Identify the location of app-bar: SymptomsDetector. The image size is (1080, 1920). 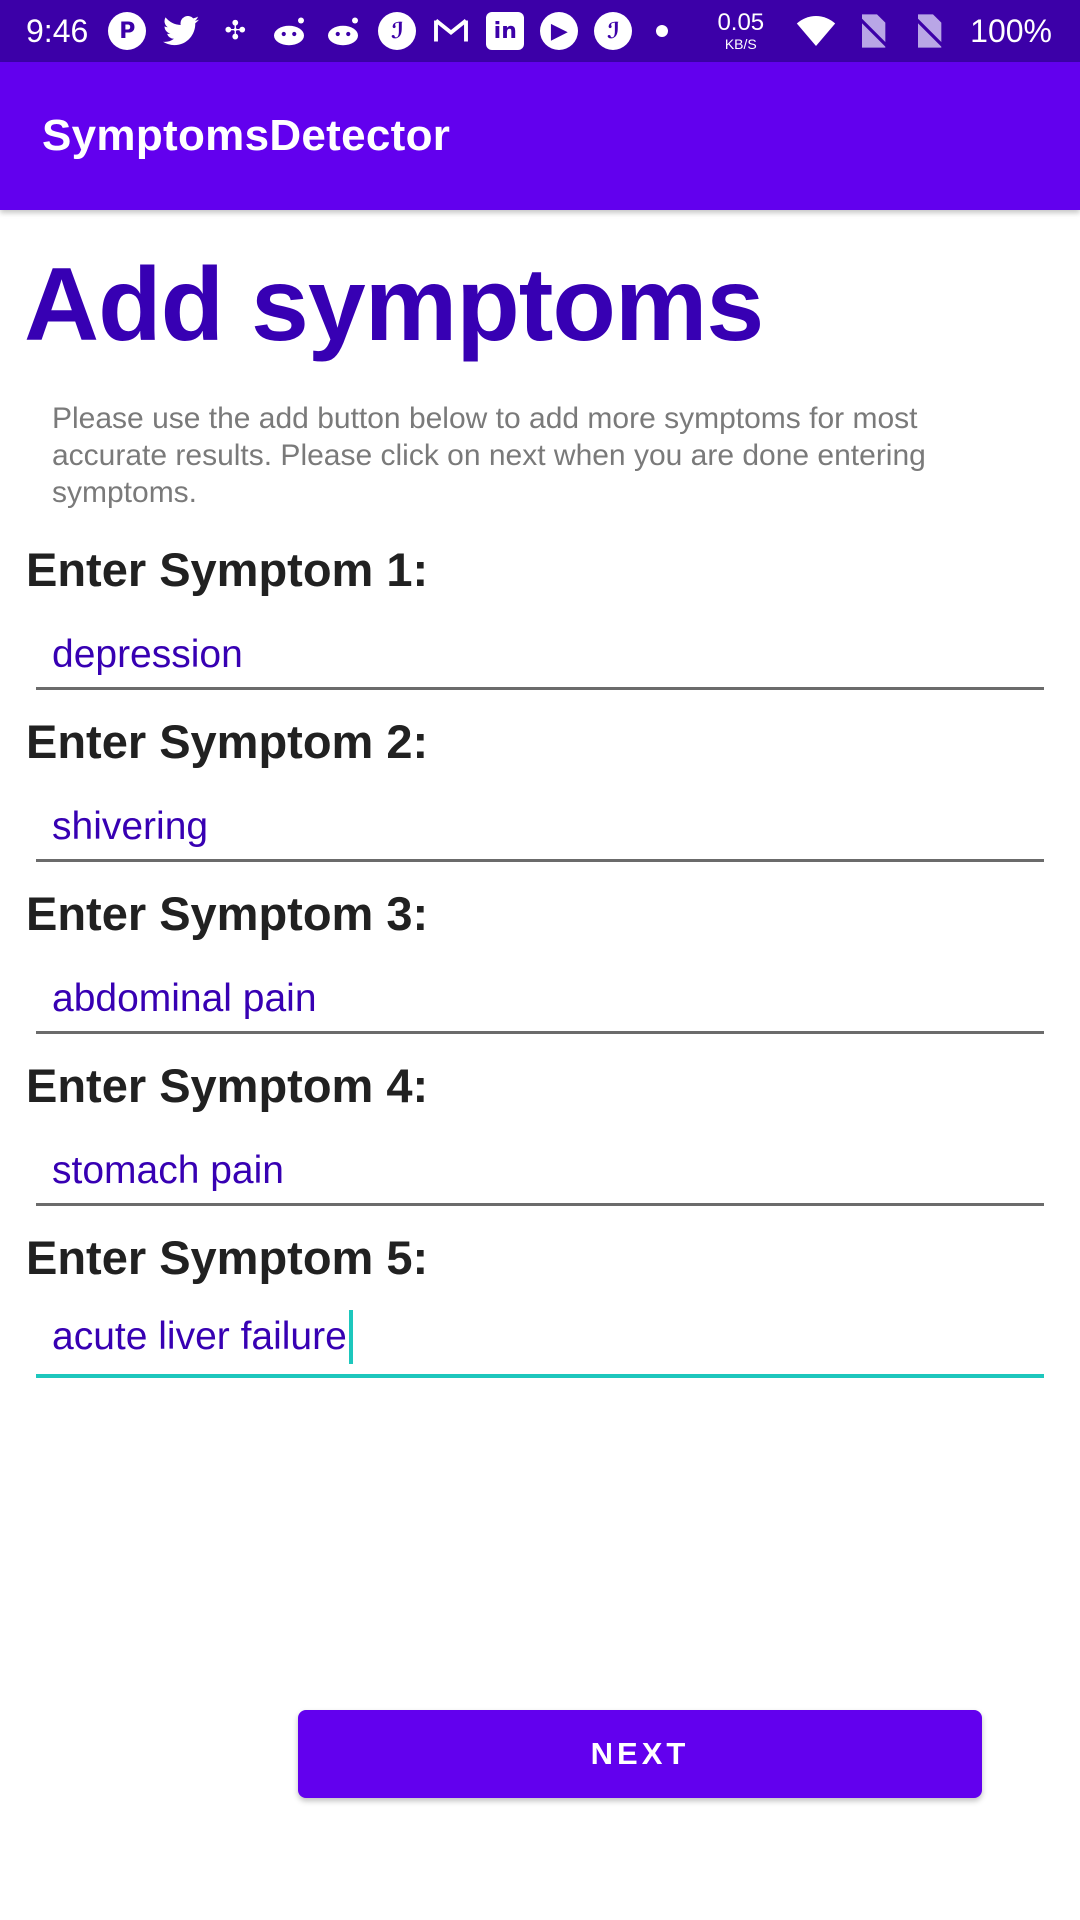
(540, 136).